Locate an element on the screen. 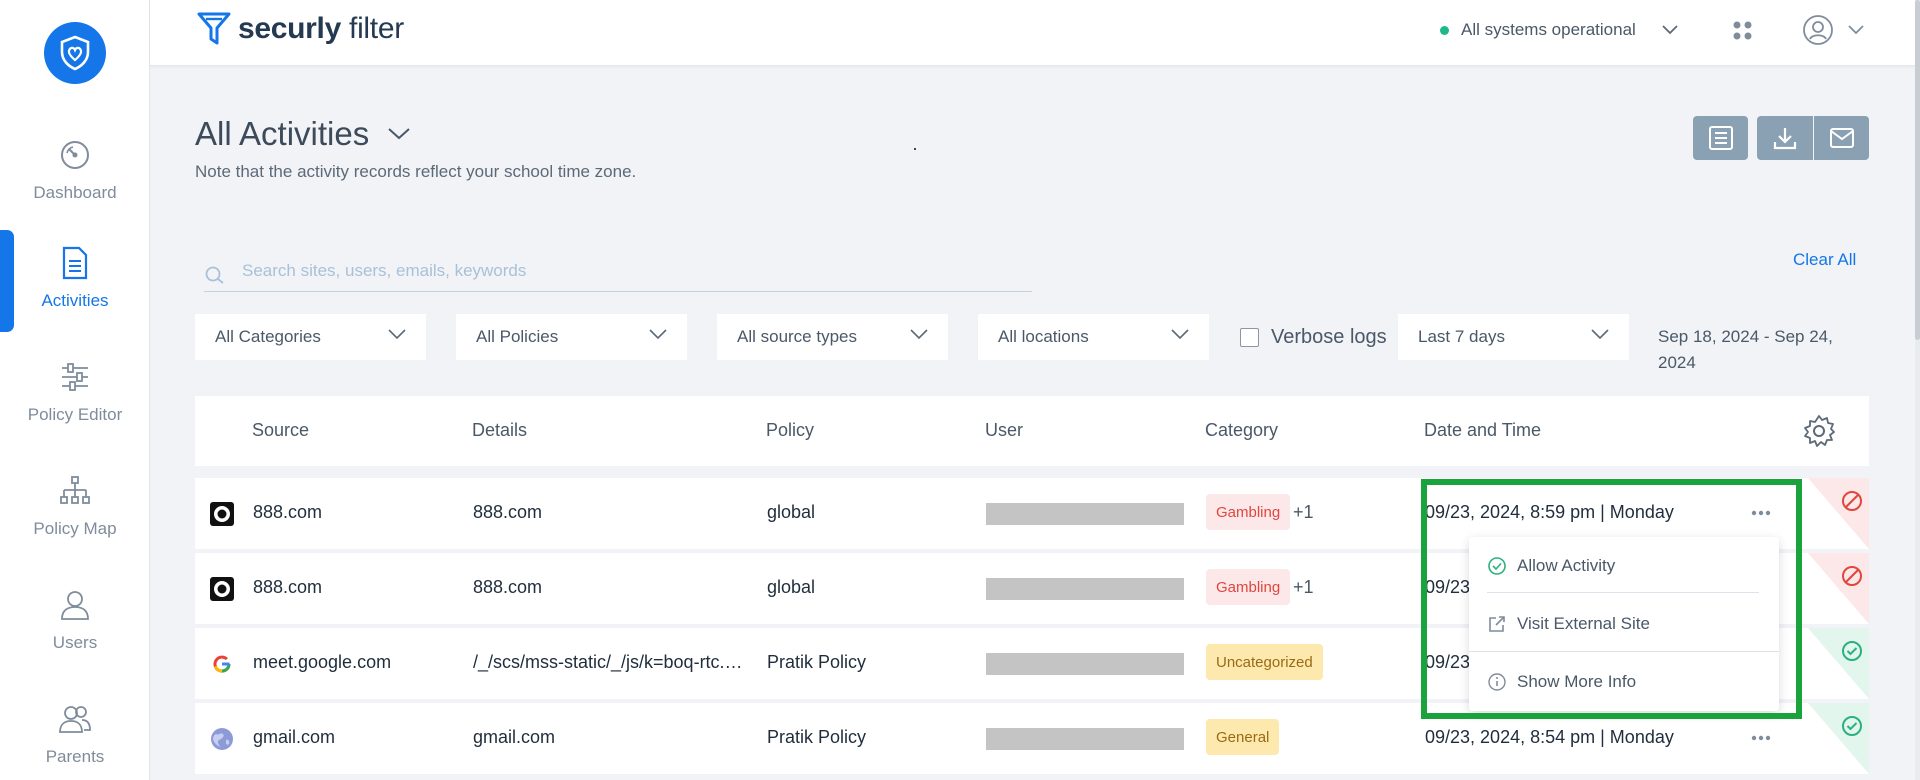 The image size is (1920, 780). source-type-filter-value: All source types is located at coordinates (797, 336).